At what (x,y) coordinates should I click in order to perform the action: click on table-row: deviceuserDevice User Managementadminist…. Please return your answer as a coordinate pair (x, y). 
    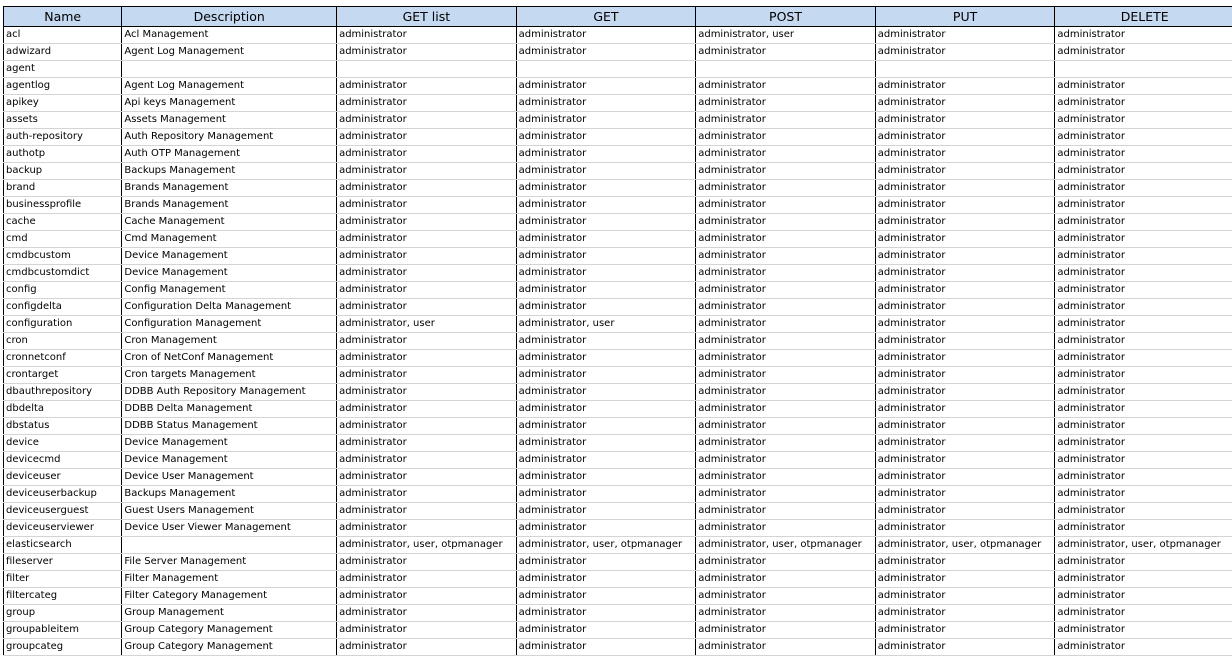
    Looking at the image, I should click on (618, 477).